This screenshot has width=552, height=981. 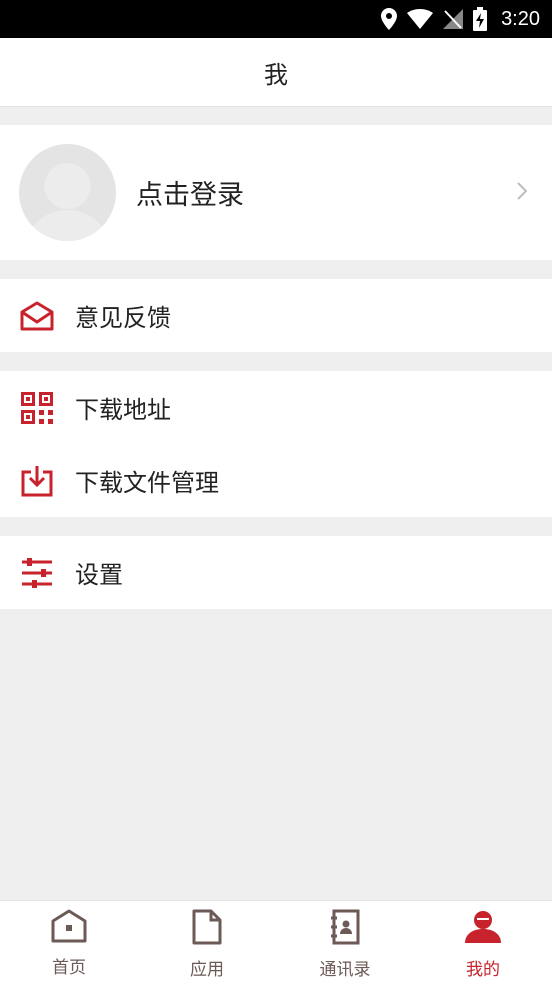 What do you see at coordinates (480, 19) in the screenshot?
I see `battery-charging-icon` at bounding box center [480, 19].